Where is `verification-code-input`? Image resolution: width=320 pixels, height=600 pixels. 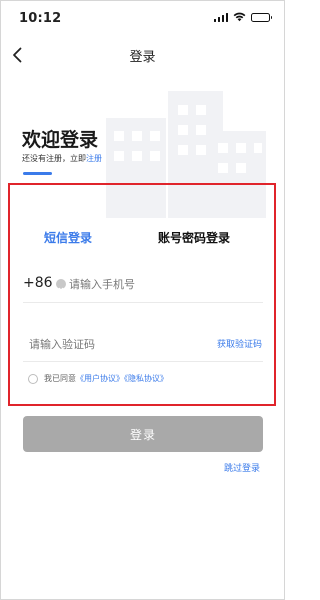
verification-code-input is located at coordinates (104, 344).